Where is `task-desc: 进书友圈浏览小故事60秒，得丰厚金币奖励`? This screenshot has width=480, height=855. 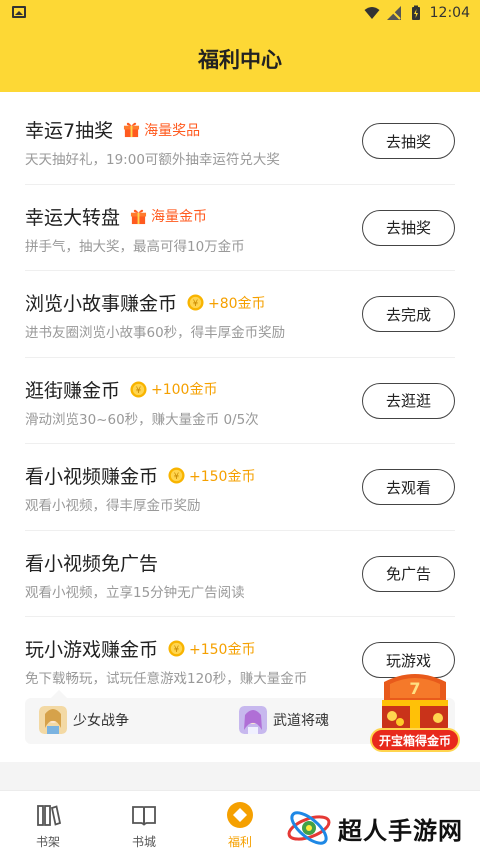
task-desc: 进书友圈浏览小故事60秒，得丰厚金币奖励 is located at coordinates (155, 333).